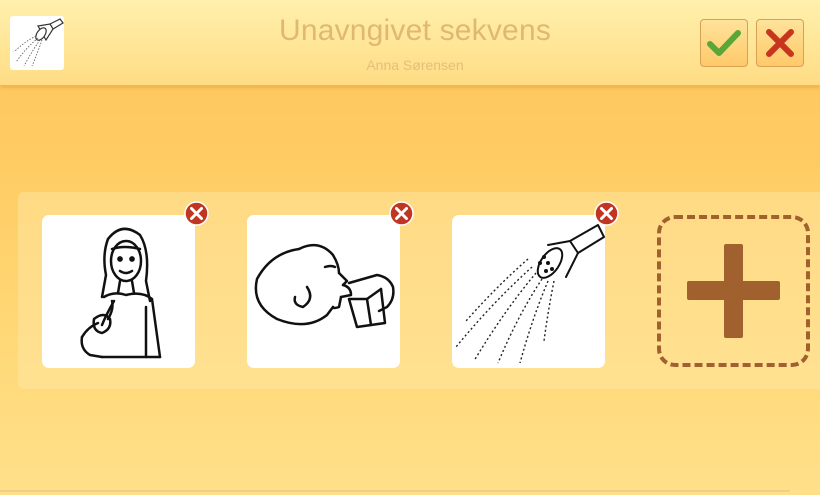 The height and width of the screenshot is (495, 820). What do you see at coordinates (415, 65) in the screenshot?
I see `page-subtitle: Anna Sørensen` at bounding box center [415, 65].